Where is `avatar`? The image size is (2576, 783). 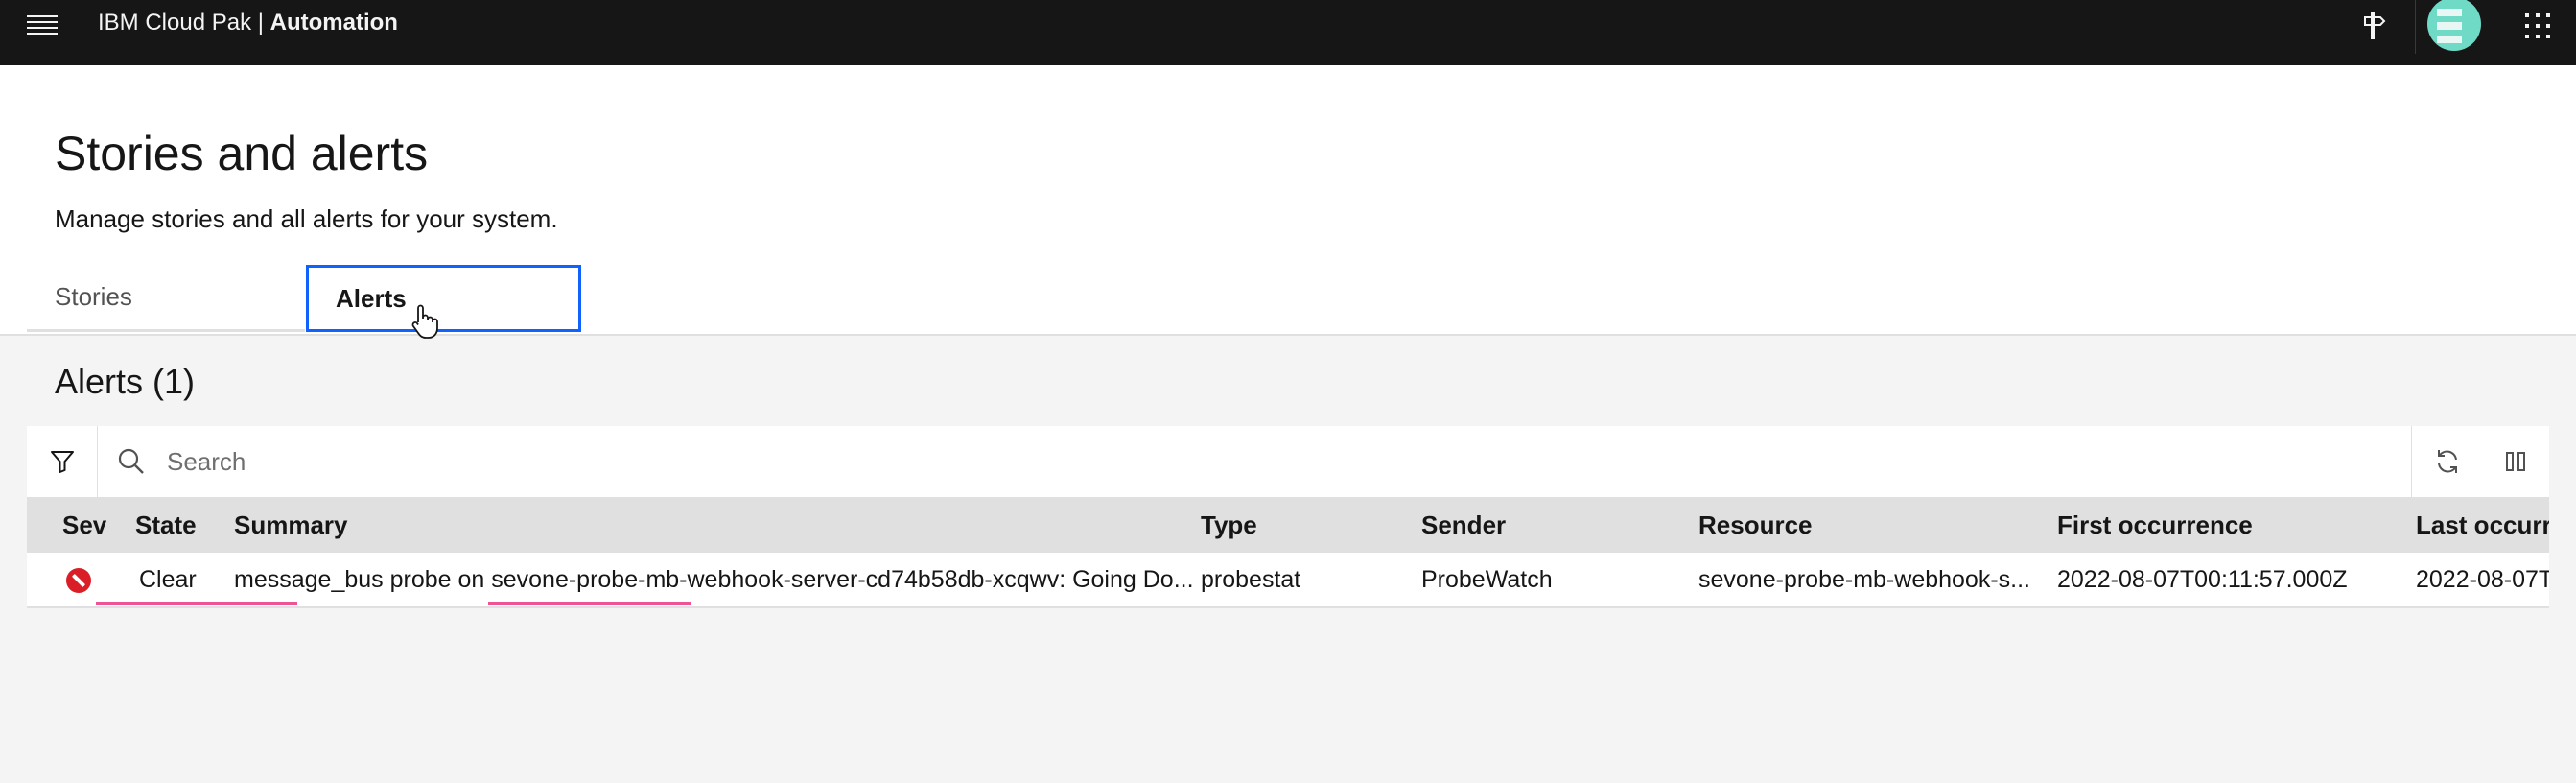
avatar is located at coordinates (2453, 25).